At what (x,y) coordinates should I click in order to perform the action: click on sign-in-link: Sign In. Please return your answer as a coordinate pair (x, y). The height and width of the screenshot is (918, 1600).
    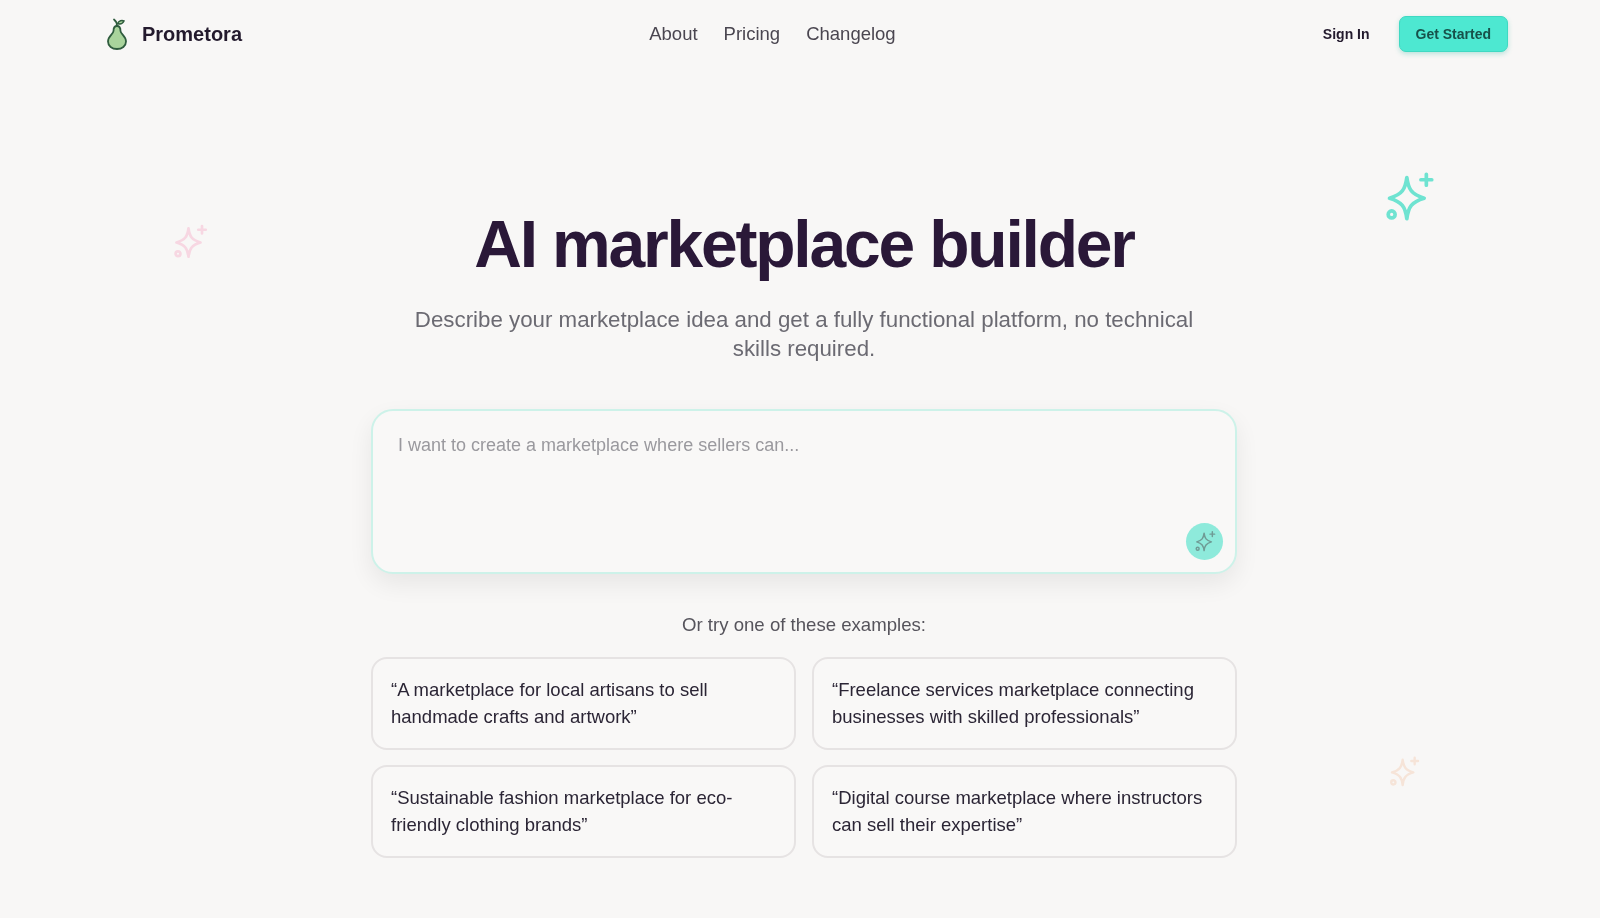
    Looking at the image, I should click on (1346, 34).